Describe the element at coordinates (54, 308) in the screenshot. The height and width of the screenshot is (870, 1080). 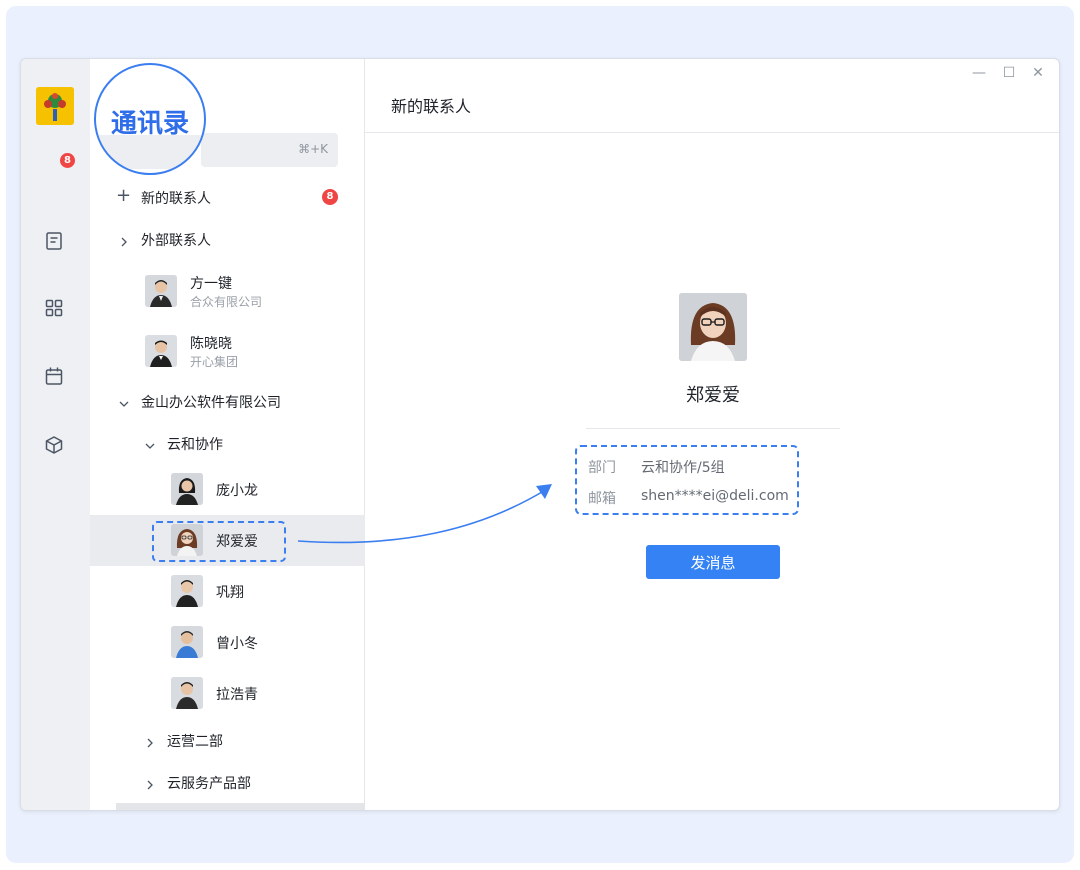
I see `apps-grid-icon` at that location.